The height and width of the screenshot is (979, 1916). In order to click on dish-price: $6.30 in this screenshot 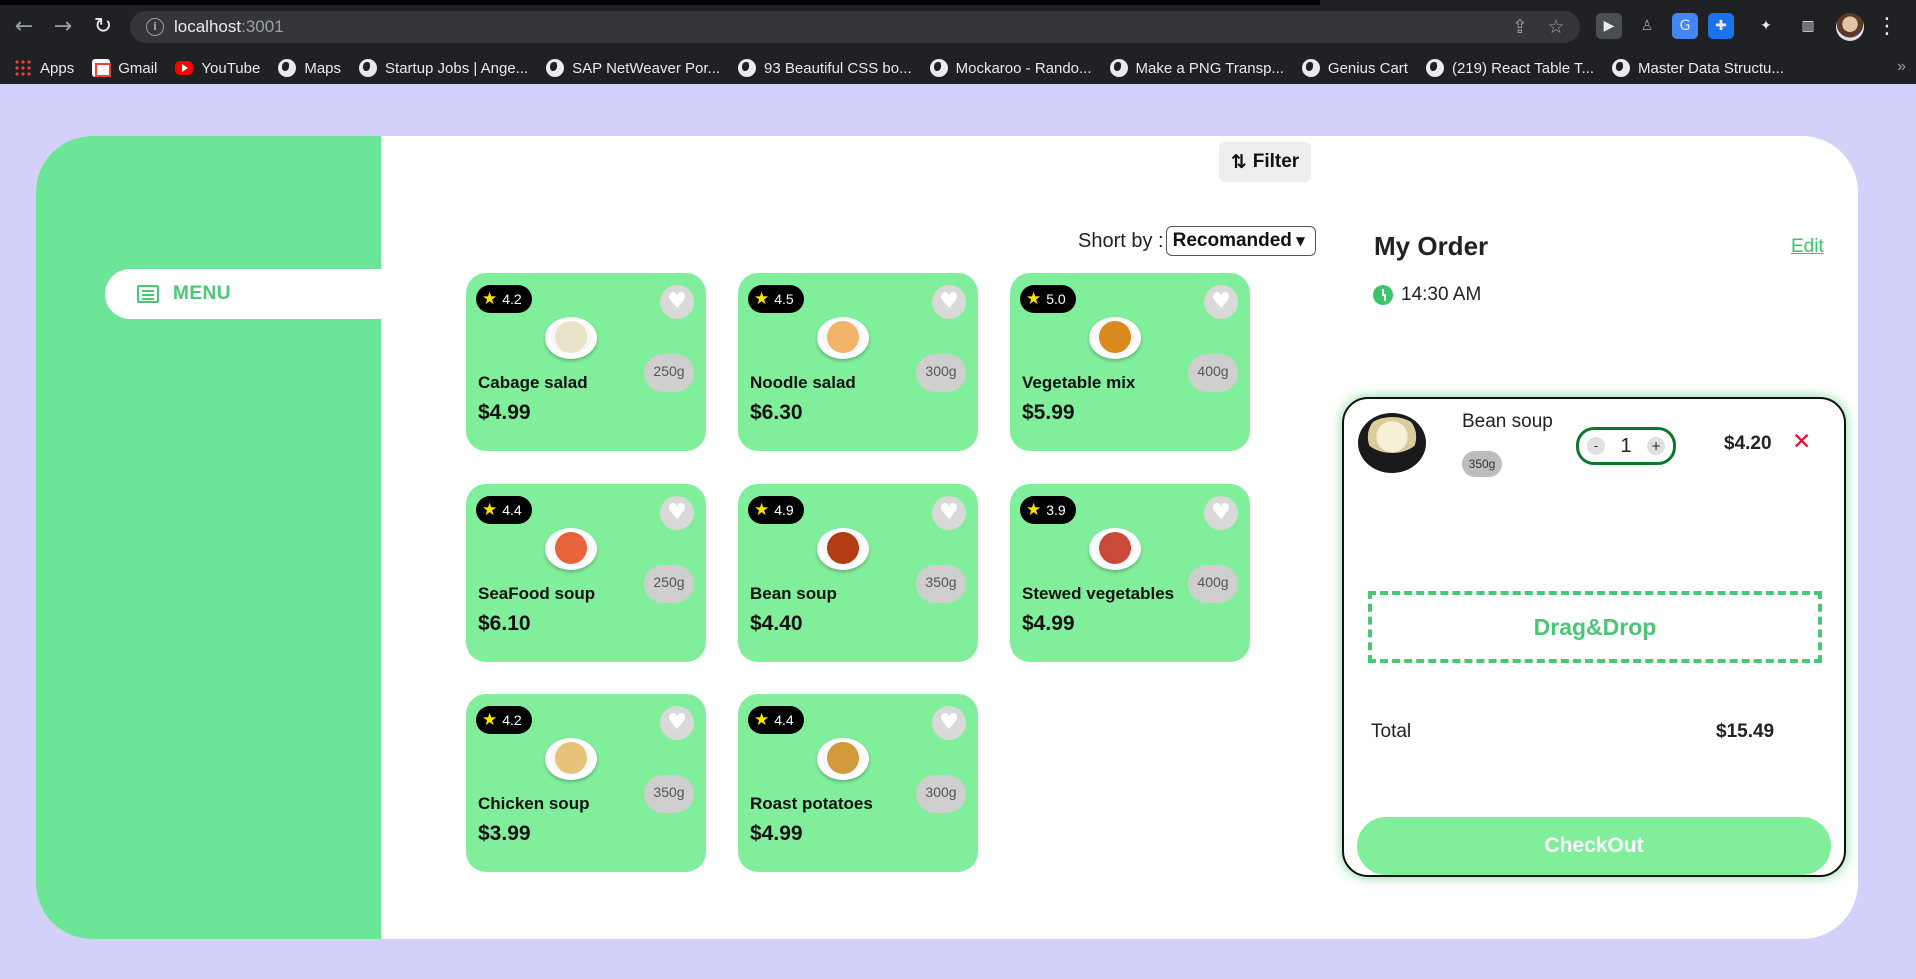, I will do `click(776, 412)`.